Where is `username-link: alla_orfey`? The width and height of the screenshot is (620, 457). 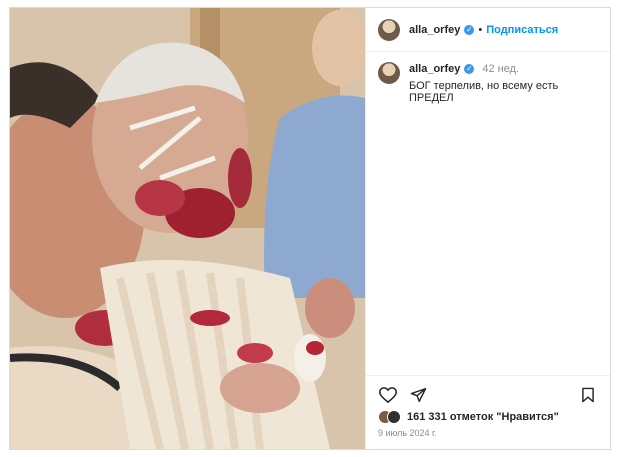 username-link: alla_orfey is located at coordinates (434, 30).